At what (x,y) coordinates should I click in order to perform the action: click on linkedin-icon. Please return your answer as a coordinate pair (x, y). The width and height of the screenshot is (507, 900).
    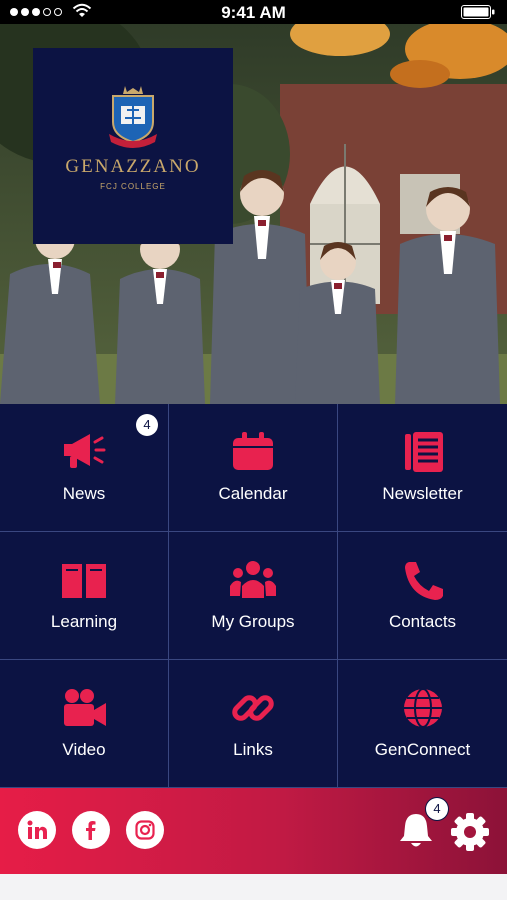
    Looking at the image, I should click on (37, 829).